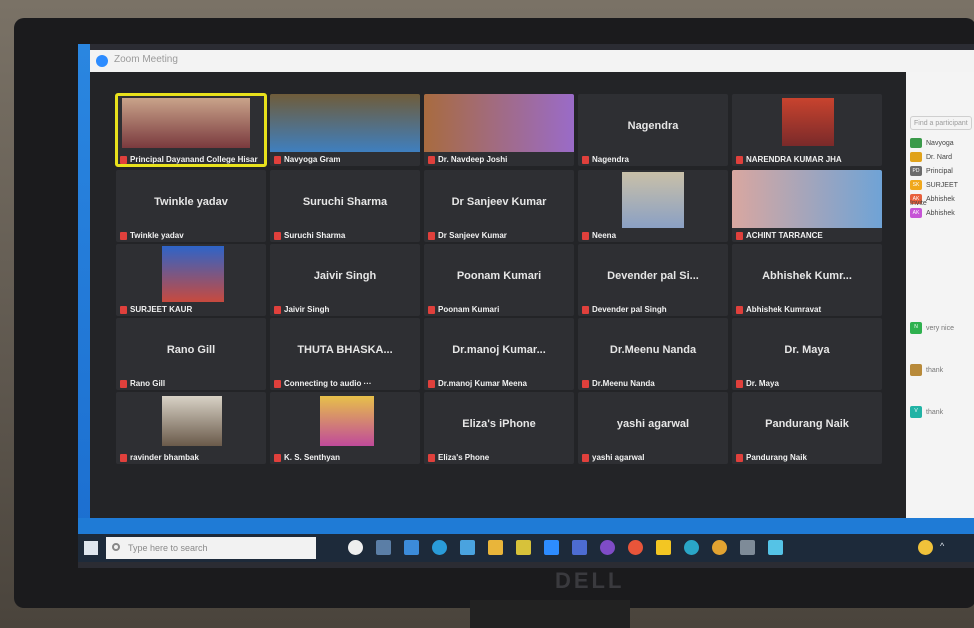 The height and width of the screenshot is (628, 974). I want to click on firefox-icon, so click(635, 547).